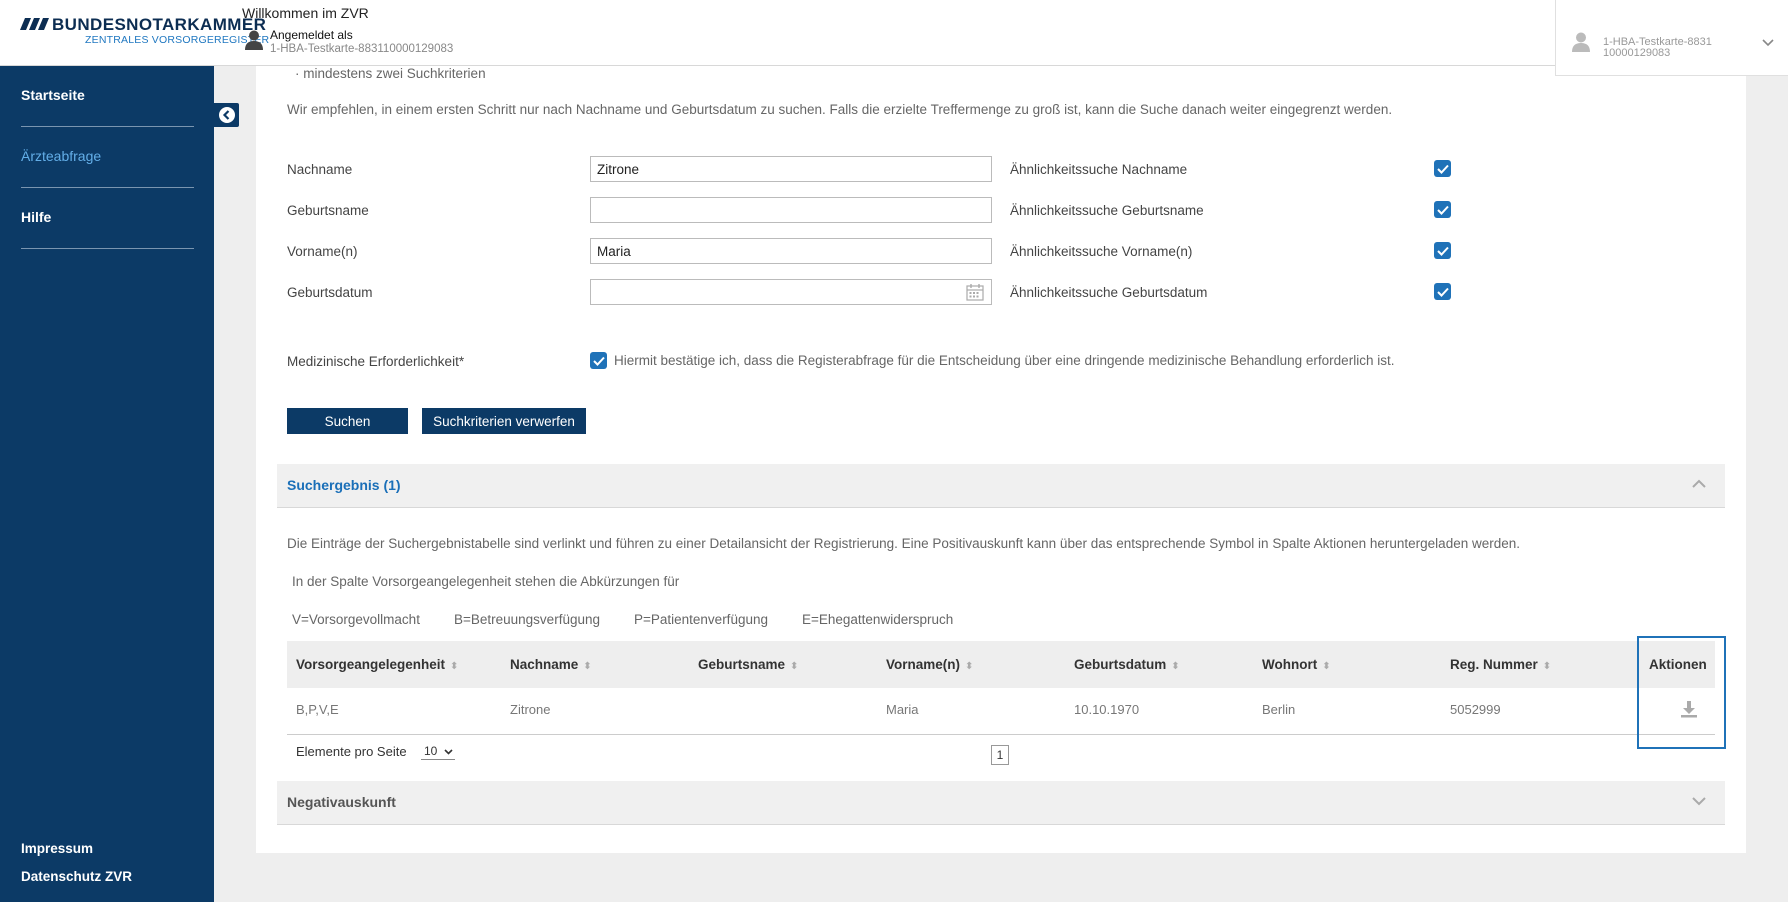 The height and width of the screenshot is (902, 1788). I want to click on col-nachname-label: Nachname, so click(544, 664).